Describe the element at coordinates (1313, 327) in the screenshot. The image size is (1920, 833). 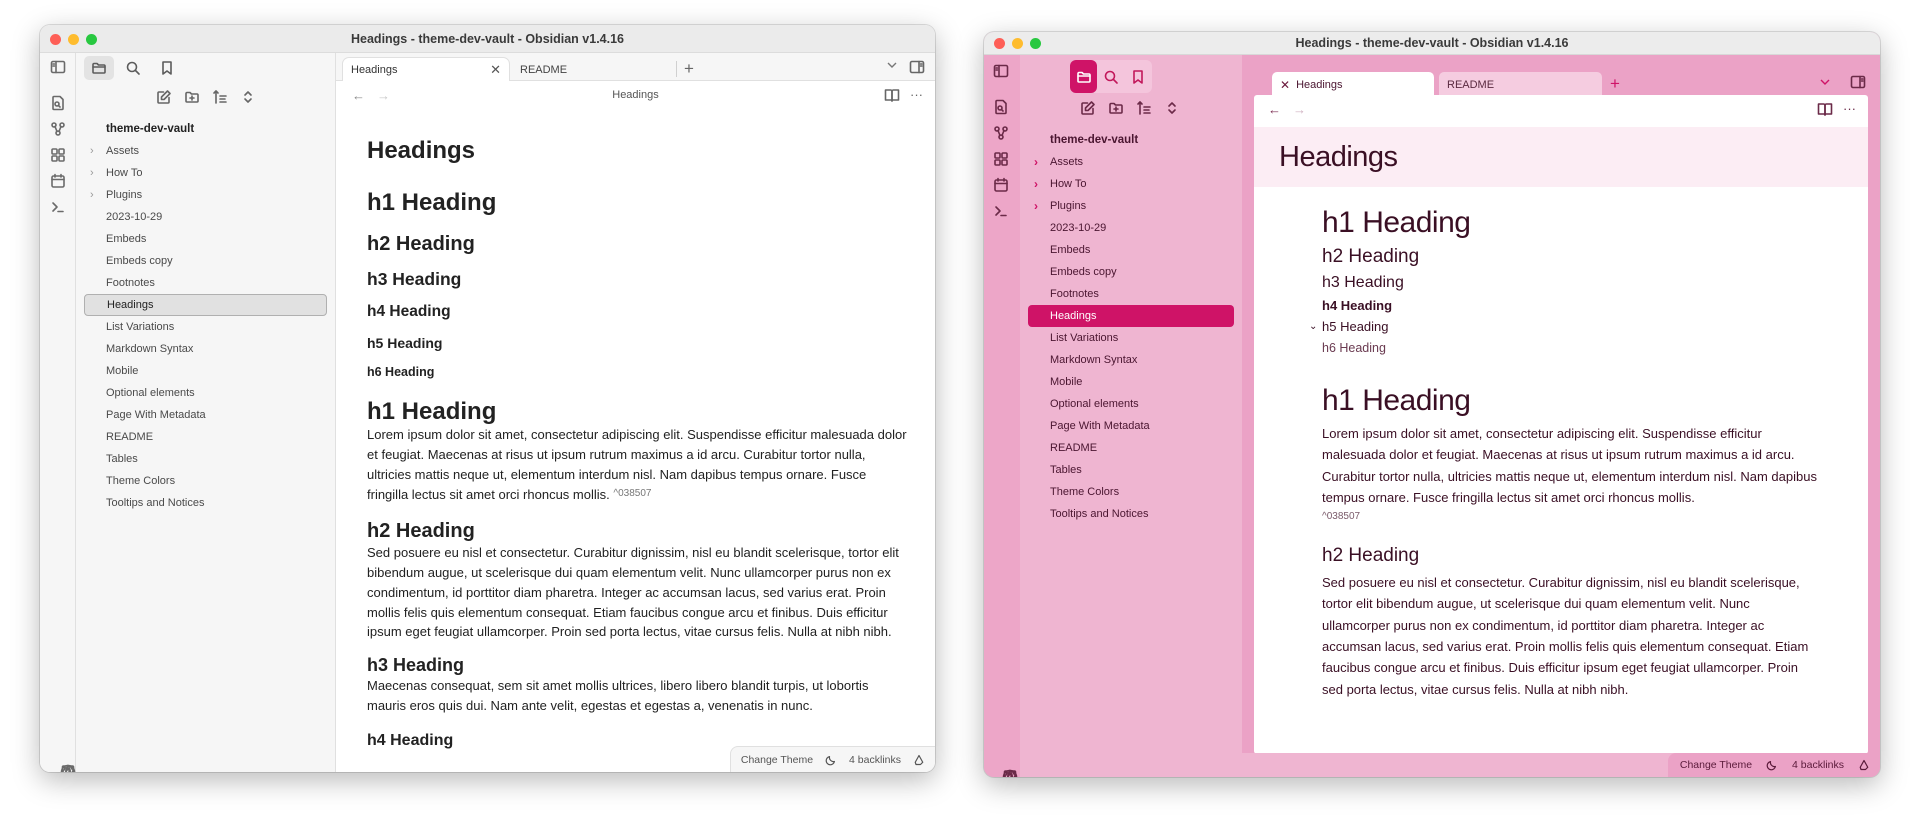
I see `fold-chevron-down-icon: ⌄` at that location.